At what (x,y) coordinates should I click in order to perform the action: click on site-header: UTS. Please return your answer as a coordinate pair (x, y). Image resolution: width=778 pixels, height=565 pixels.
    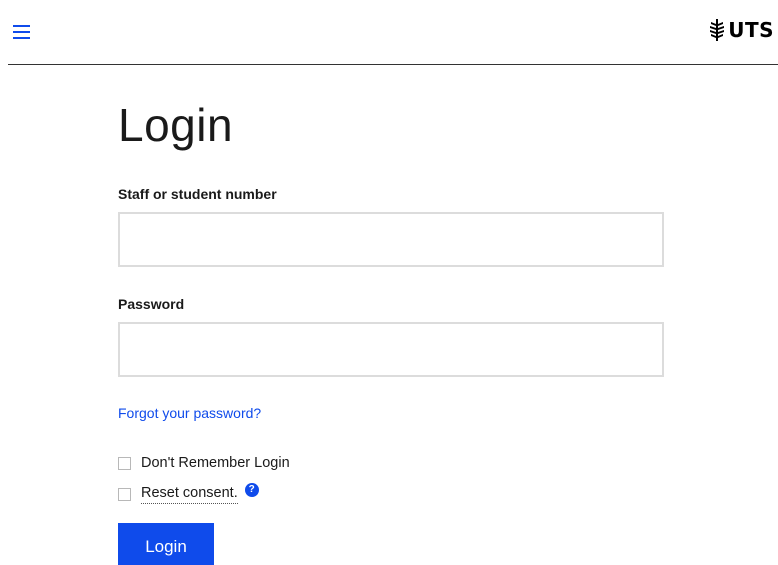
    Looking at the image, I should click on (393, 32).